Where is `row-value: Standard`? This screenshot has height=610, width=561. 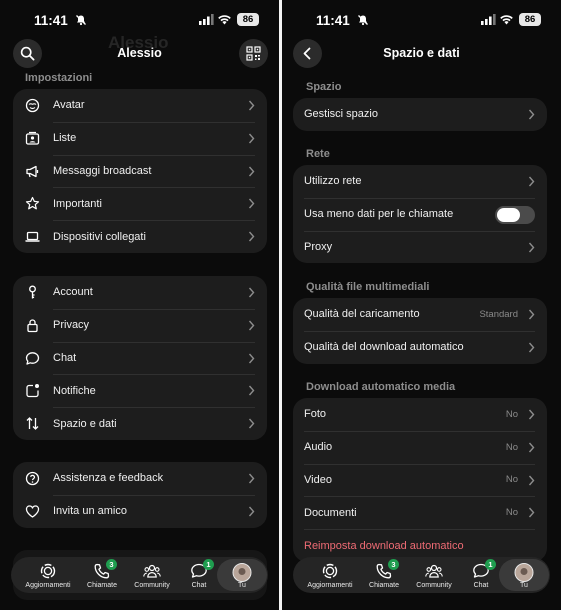 row-value: Standard is located at coordinates (498, 314).